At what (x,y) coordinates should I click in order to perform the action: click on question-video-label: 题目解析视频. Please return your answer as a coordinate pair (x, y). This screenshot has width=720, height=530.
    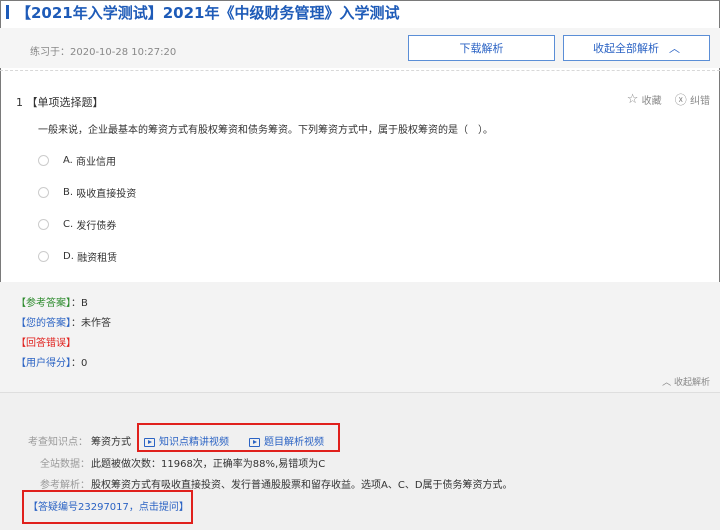
    Looking at the image, I should click on (294, 442).